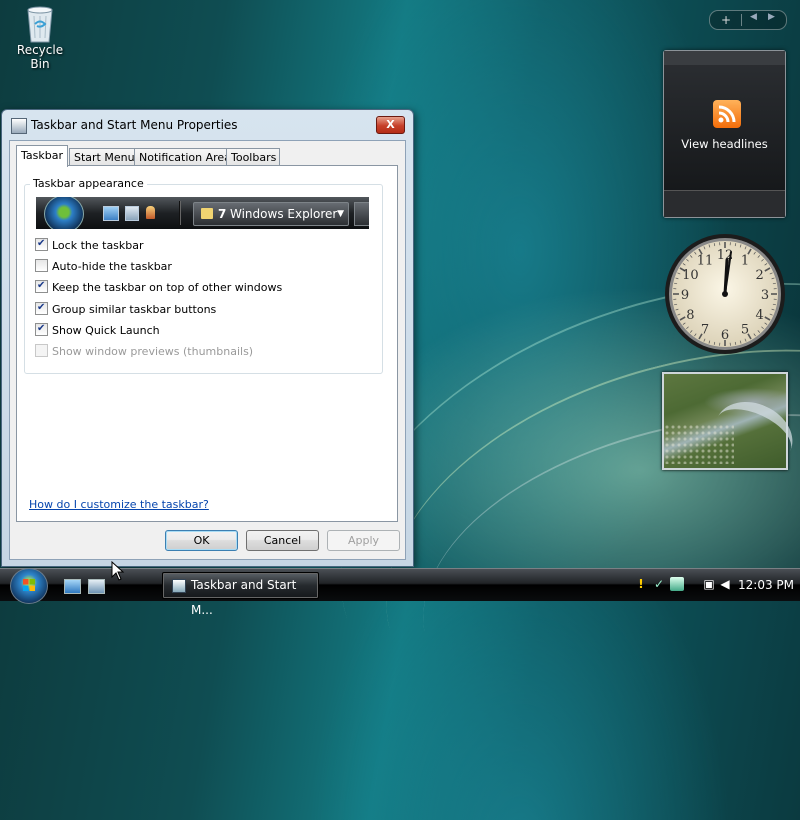 The height and width of the screenshot is (820, 800). I want to click on windows-flag-icon, so click(29, 585).